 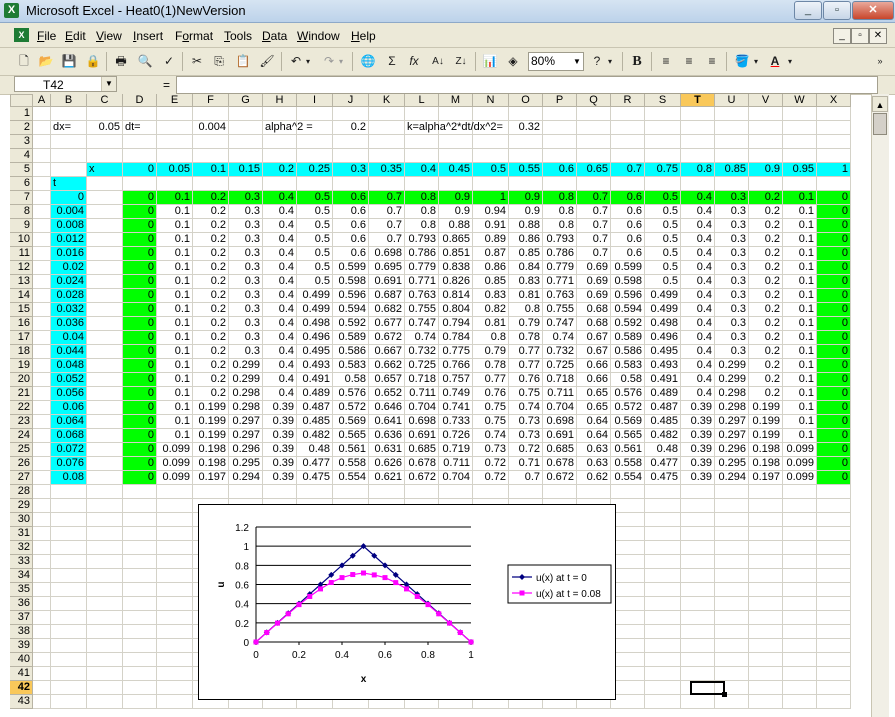 I want to click on cell-L4, so click(x=422, y=156).